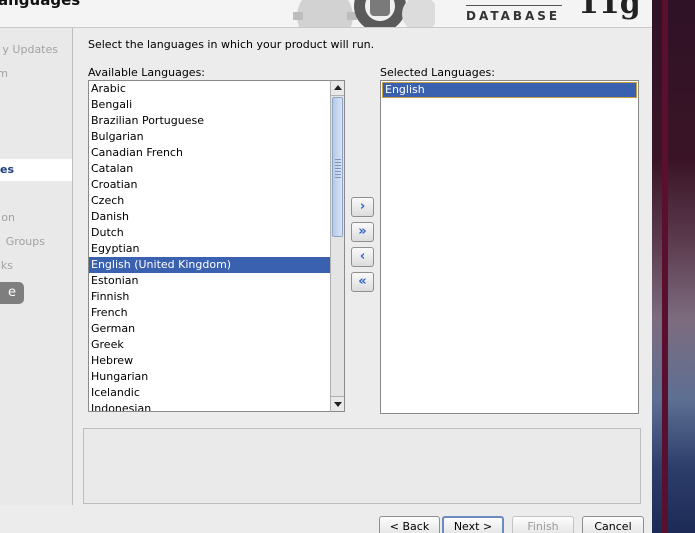 The height and width of the screenshot is (533, 695). I want to click on sidebar: y Updates m es on Groups ks e, so click(36, 266).